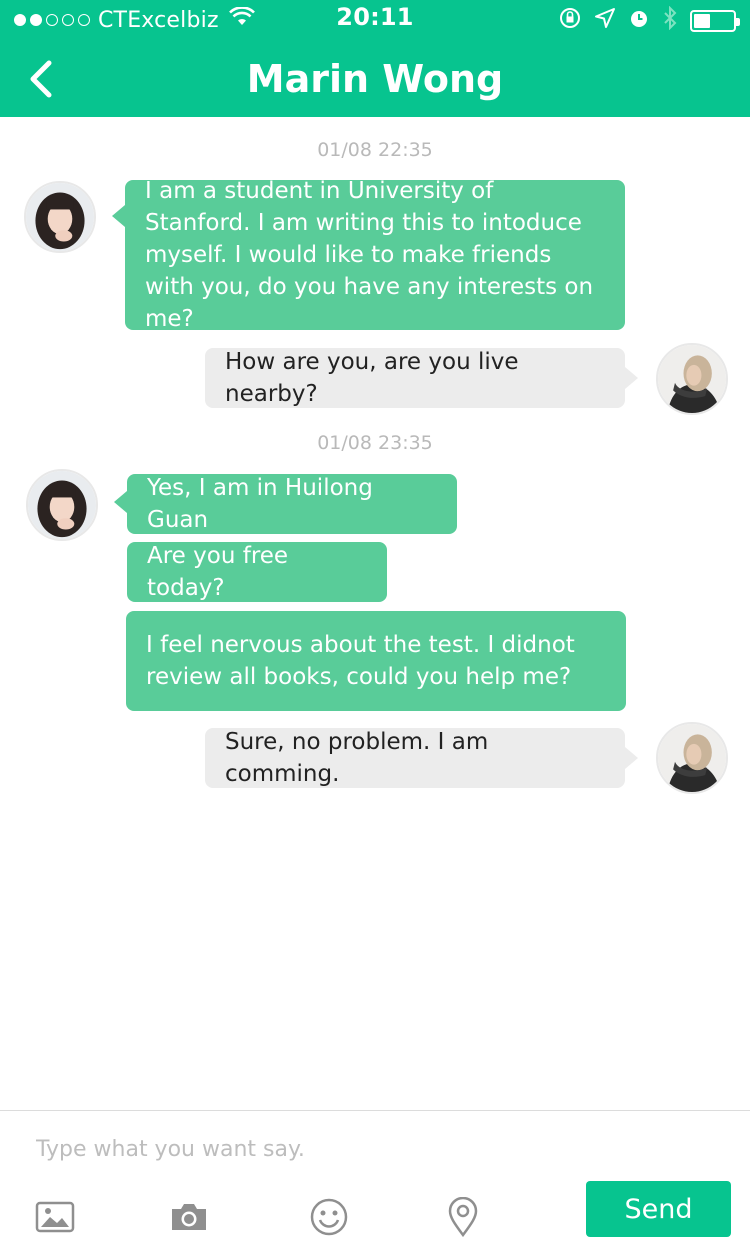 Image resolution: width=750 pixels, height=1254 pixels. I want to click on message-text: Yes, I am in Huilong Guan, so click(260, 504).